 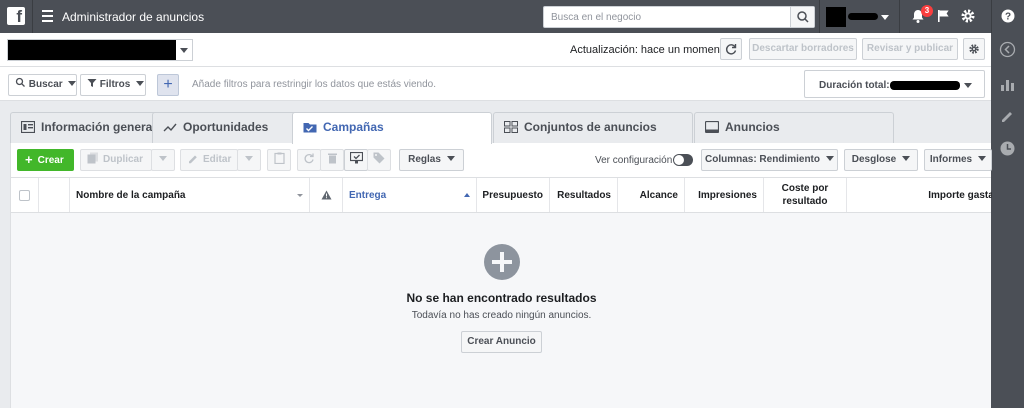 I want to click on ad-icon, so click(x=712, y=127).